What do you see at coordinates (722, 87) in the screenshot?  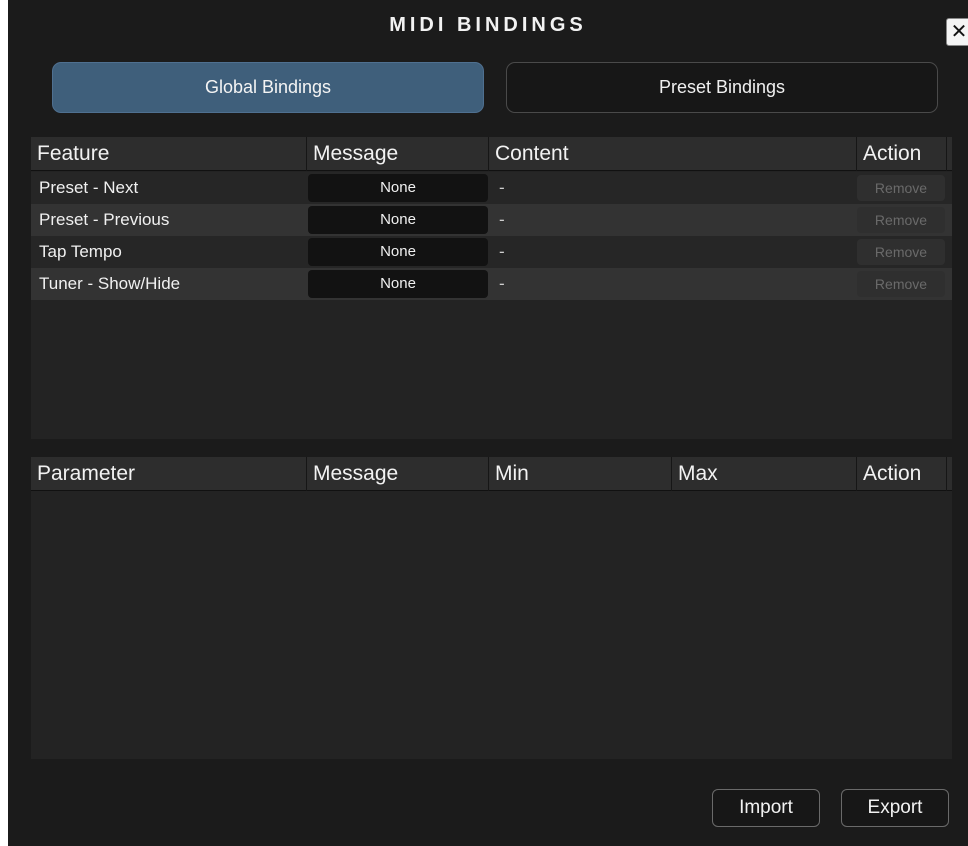 I see `tab-preset-bindings: Preset Bindings` at bounding box center [722, 87].